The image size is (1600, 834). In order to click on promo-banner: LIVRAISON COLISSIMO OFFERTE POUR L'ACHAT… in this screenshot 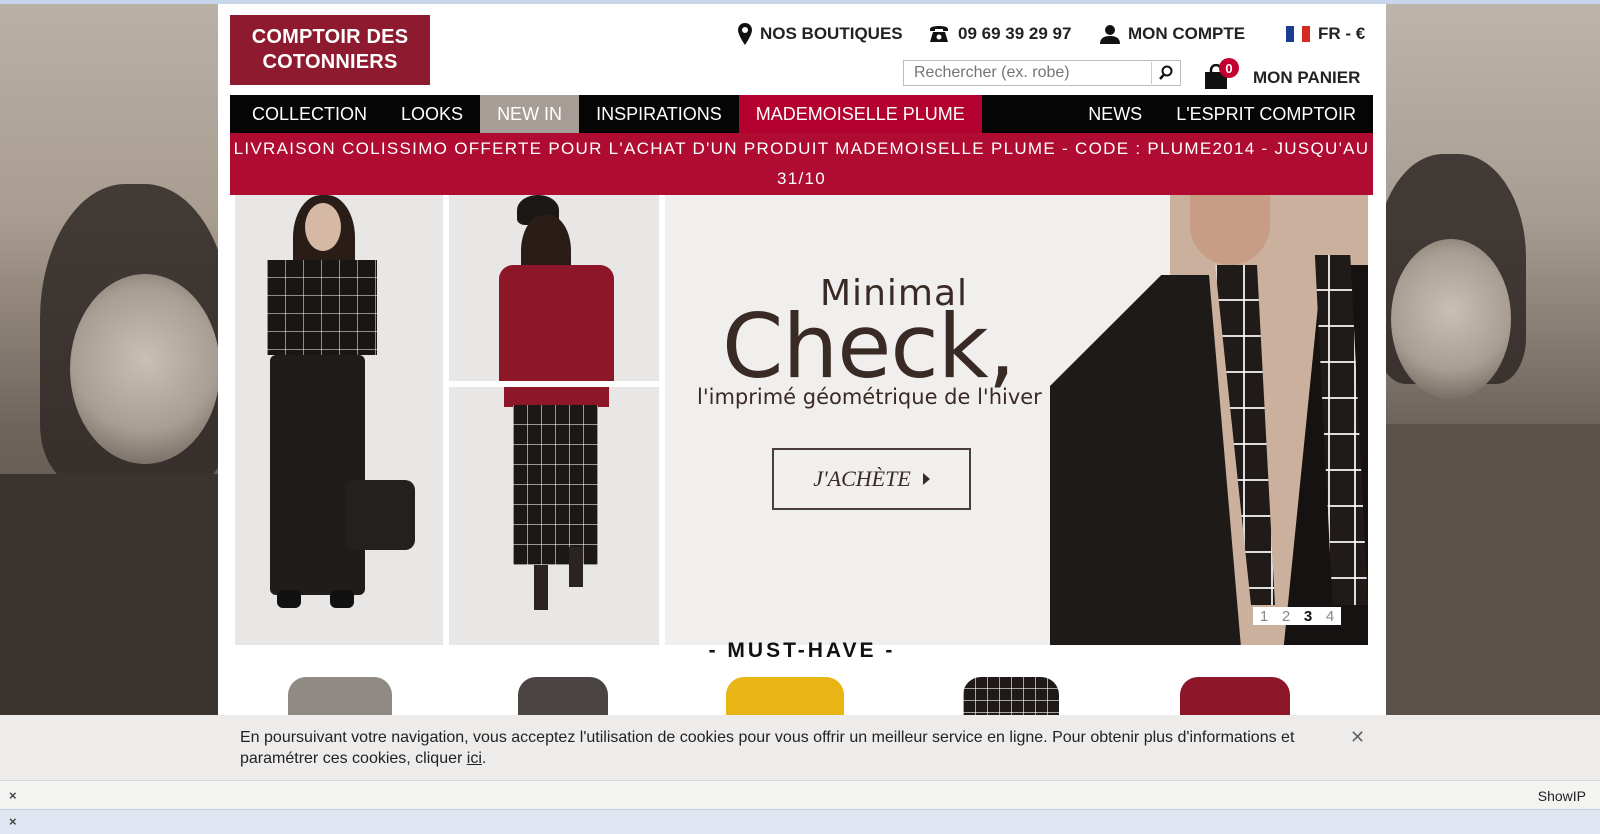, I will do `click(801, 164)`.